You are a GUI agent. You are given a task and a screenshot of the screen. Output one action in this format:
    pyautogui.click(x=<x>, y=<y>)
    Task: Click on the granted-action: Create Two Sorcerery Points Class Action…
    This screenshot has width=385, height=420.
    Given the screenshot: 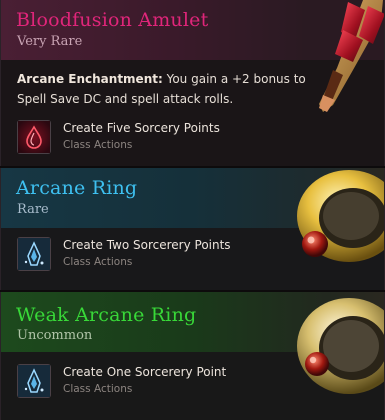 What is the action you would take?
    pyautogui.click(x=167, y=255)
    